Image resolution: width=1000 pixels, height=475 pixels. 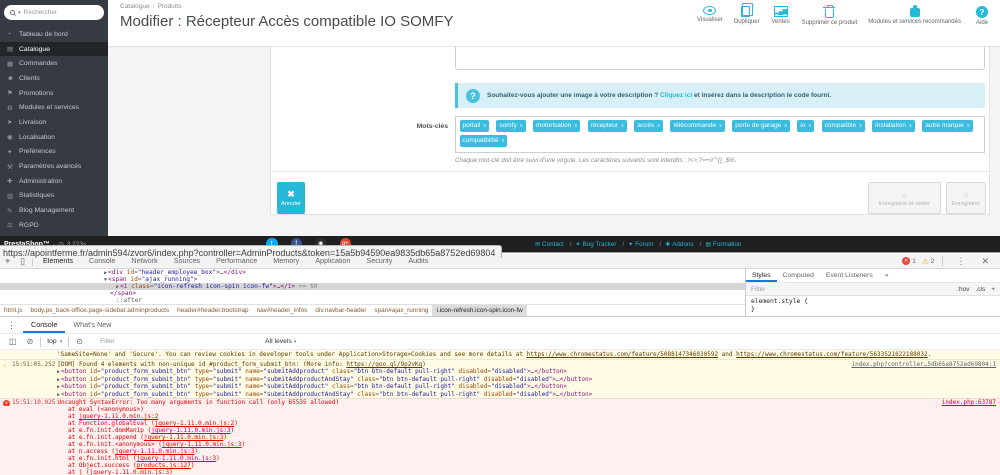 What do you see at coordinates (54, 341) in the screenshot?
I see `context-selector: top ▾` at bounding box center [54, 341].